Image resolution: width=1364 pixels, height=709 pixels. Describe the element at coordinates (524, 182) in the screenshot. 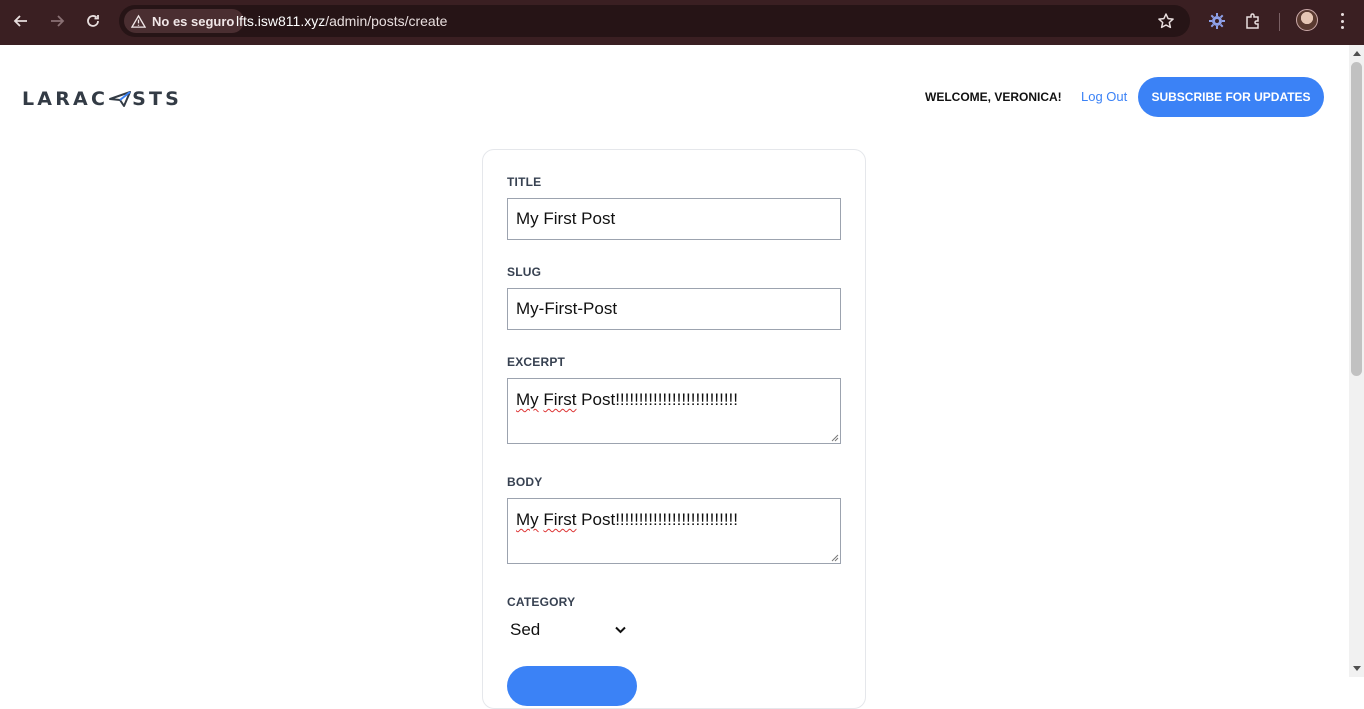

I see `title-label: TITLE` at that location.